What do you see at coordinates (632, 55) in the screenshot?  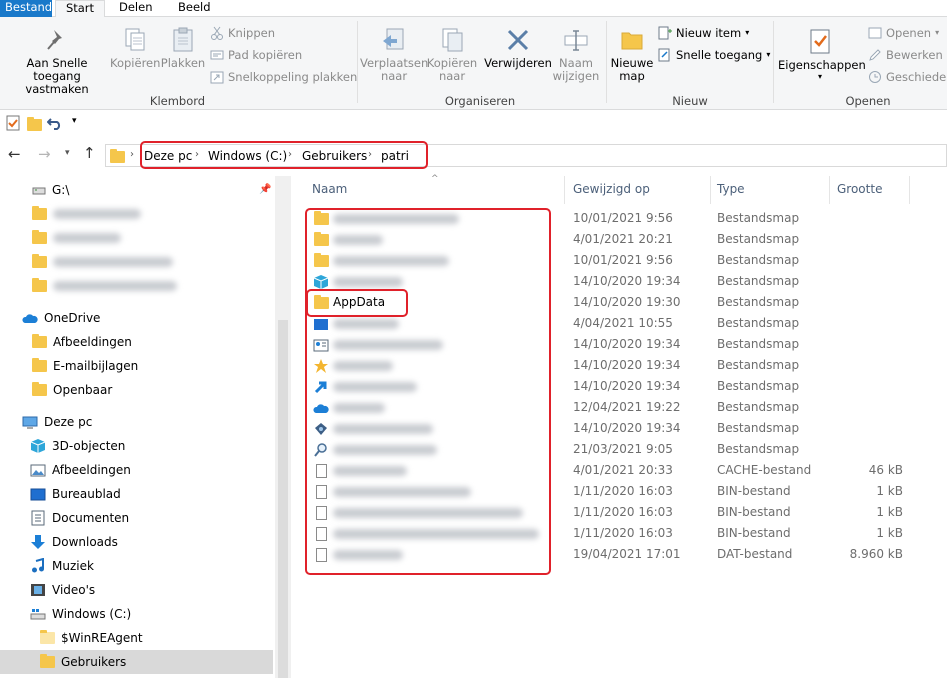 I see `new-folder-button: Nieuwe map` at bounding box center [632, 55].